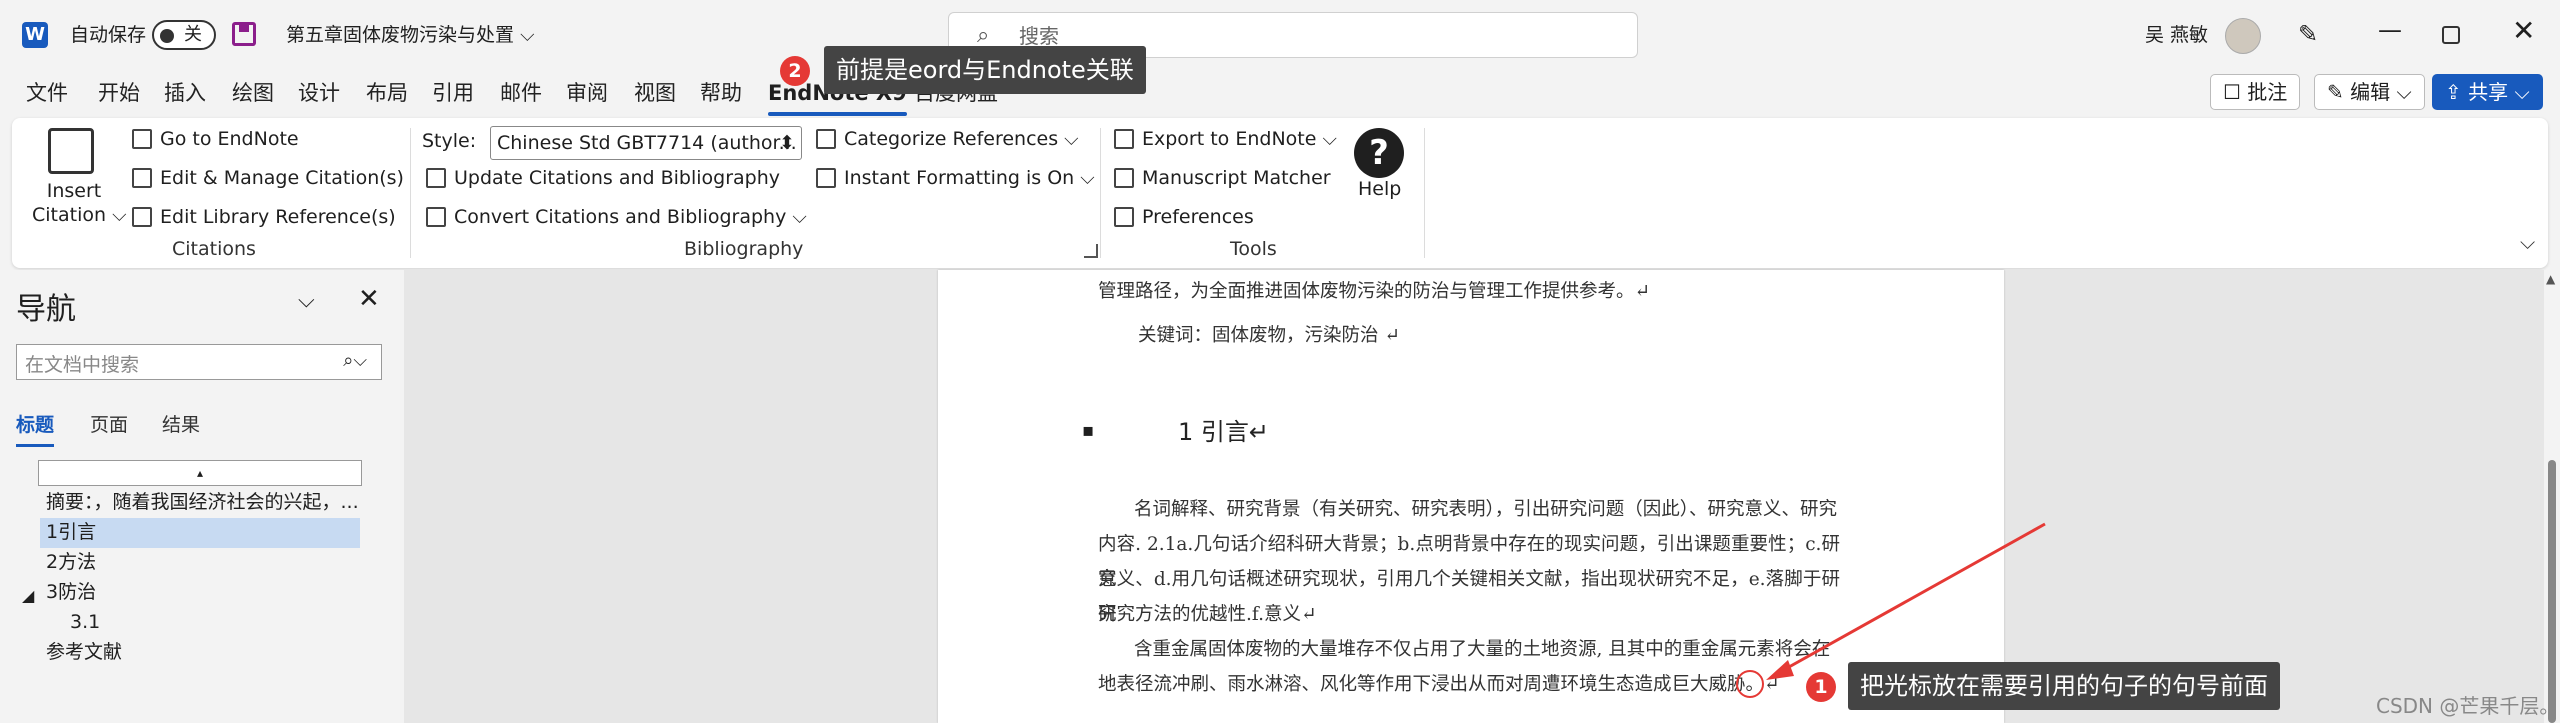  Describe the element at coordinates (253, 93) in the screenshot. I see `tab-draw: 绘图` at that location.